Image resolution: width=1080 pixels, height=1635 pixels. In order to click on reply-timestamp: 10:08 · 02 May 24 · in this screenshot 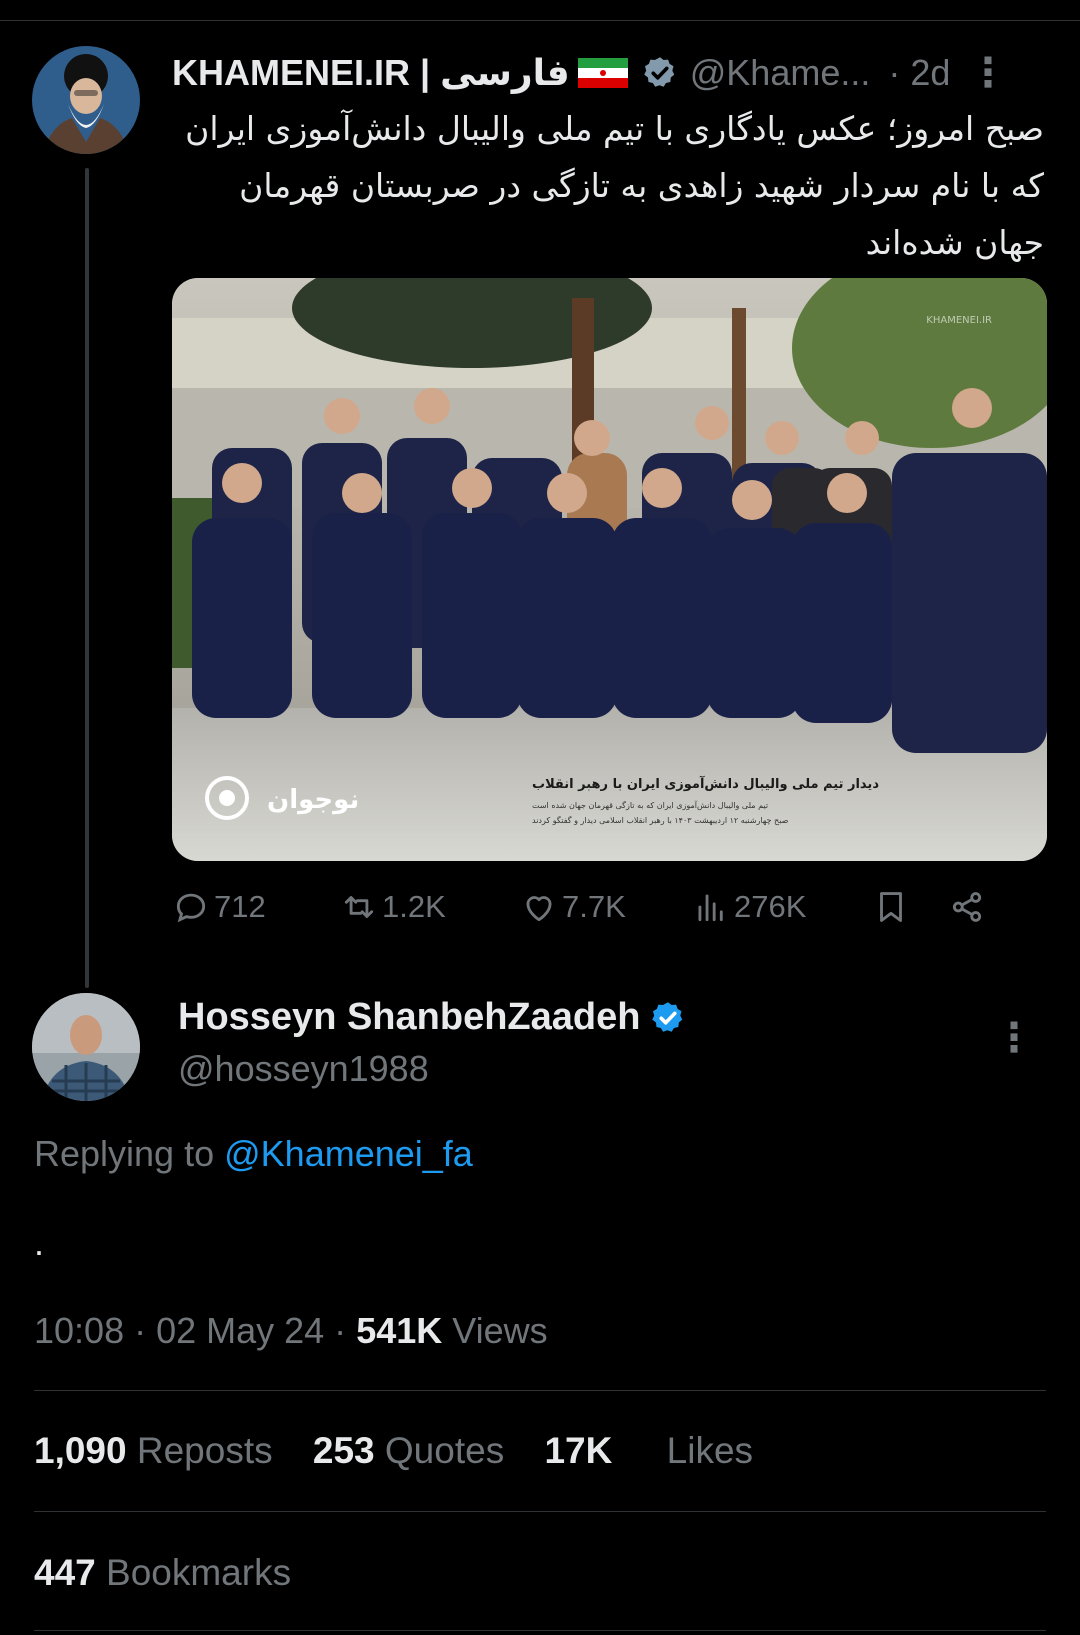, I will do `click(190, 1330)`.